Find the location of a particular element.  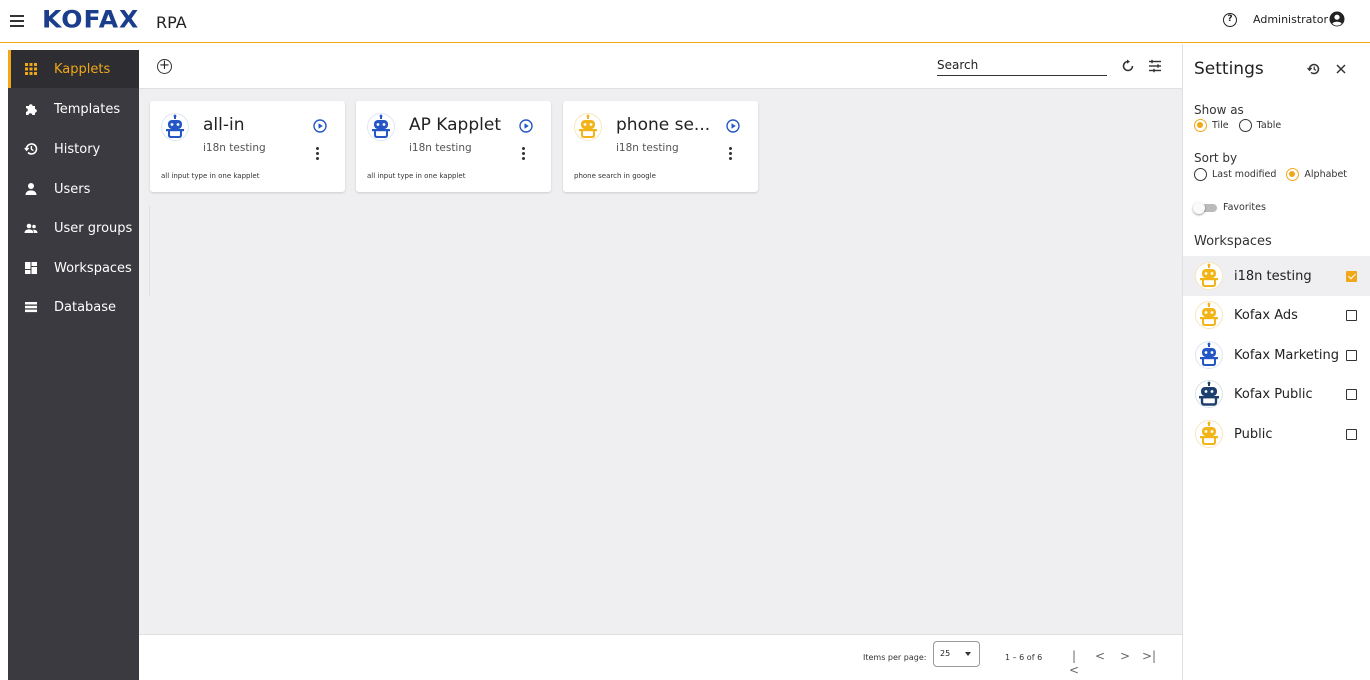

sidebar-item-kapplets: Kapplets is located at coordinates (73, 69).